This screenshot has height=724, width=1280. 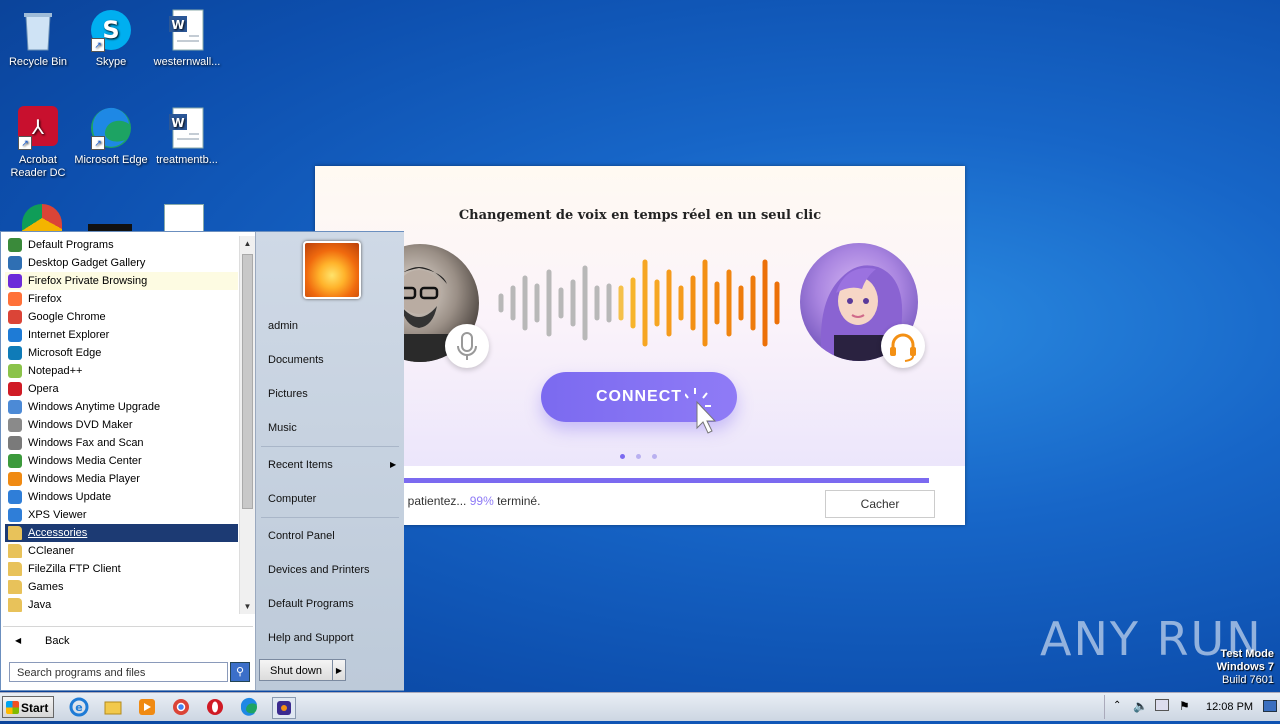 What do you see at coordinates (121, 245) in the screenshot?
I see `program-item: Default Programs` at bounding box center [121, 245].